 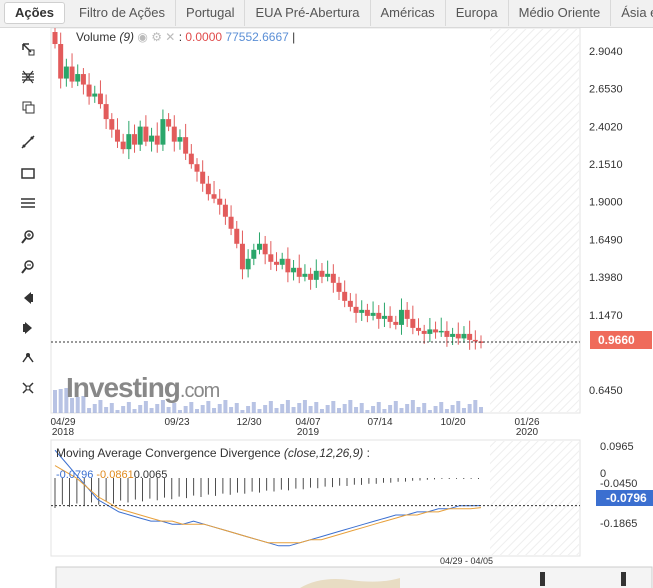 What do you see at coordinates (560, 13) in the screenshot?
I see `tab-m-dio-oriente: Médio Oriente` at bounding box center [560, 13].